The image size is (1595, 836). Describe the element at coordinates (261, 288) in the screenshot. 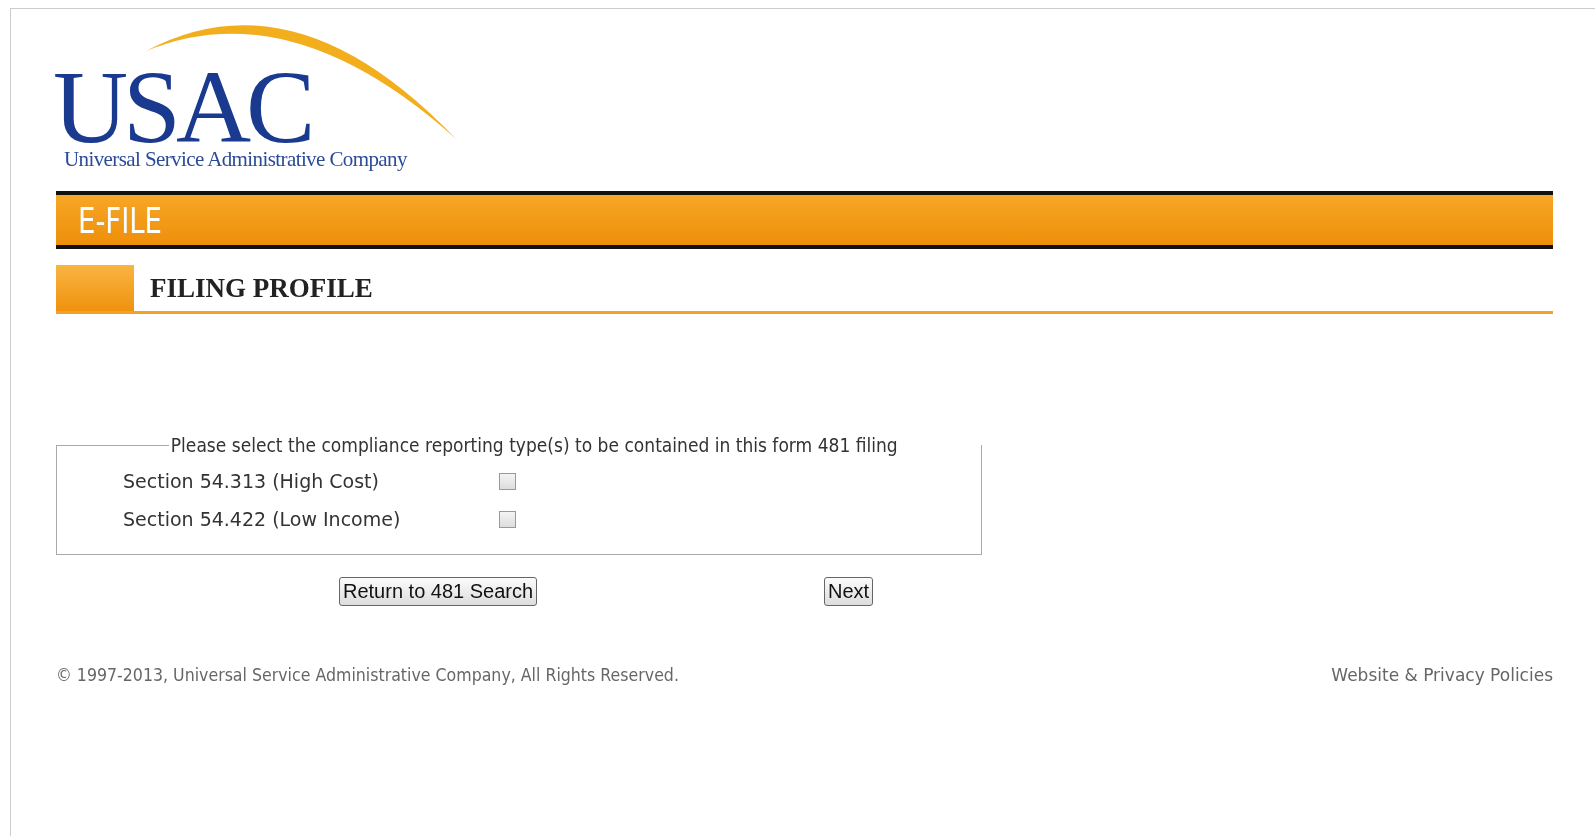

I see `section-title: FILING PROFILE` at that location.